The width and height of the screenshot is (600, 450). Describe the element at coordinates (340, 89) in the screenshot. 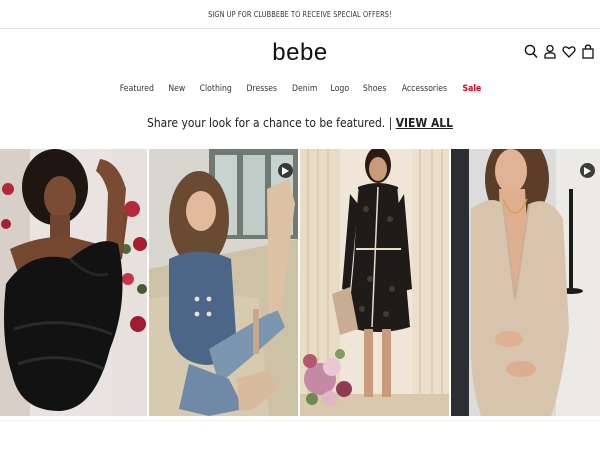

I see `nav-item-logo: Logo` at that location.